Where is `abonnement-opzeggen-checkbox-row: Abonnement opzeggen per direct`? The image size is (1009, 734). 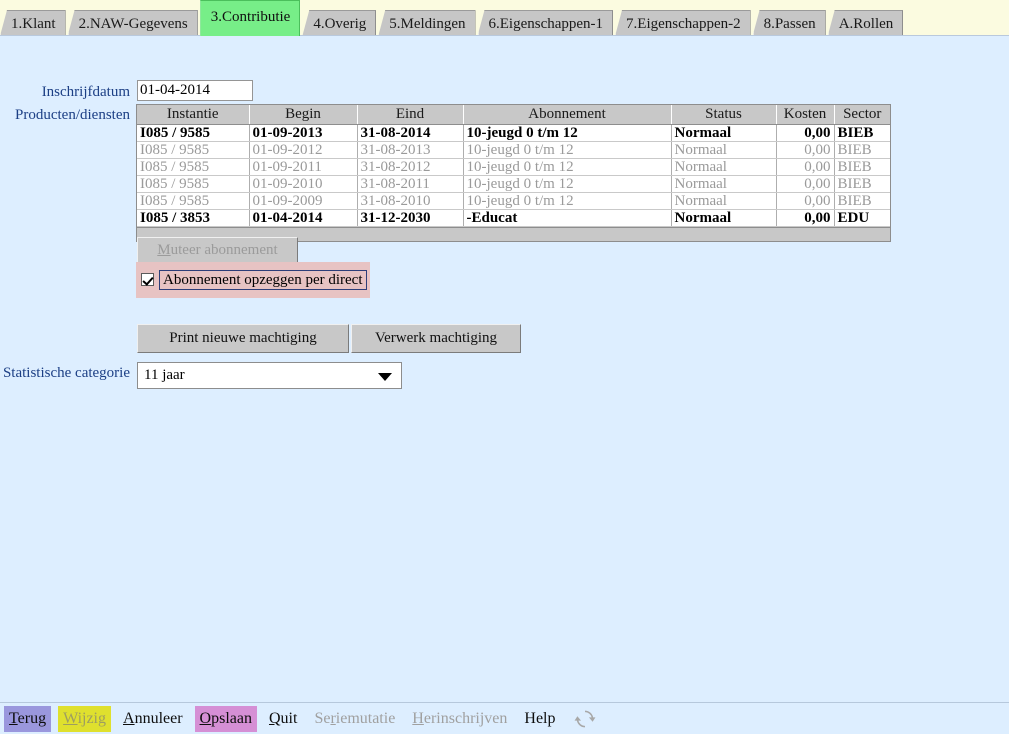
abonnement-opzeggen-checkbox-row: Abonnement opzeggen per direct is located at coordinates (254, 279).